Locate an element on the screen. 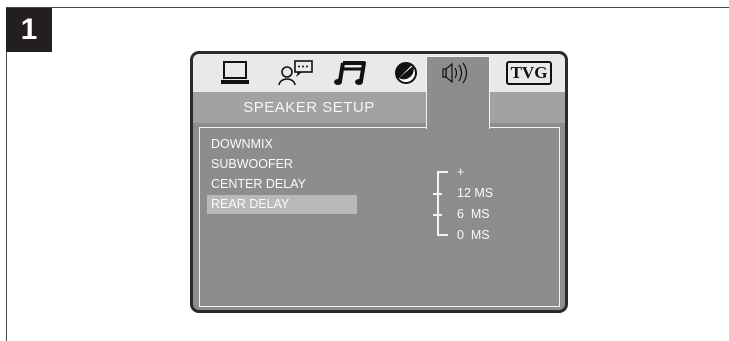 This screenshot has width=729, height=341. menu-item-rear-delay: REAR DELAY is located at coordinates (282, 204).